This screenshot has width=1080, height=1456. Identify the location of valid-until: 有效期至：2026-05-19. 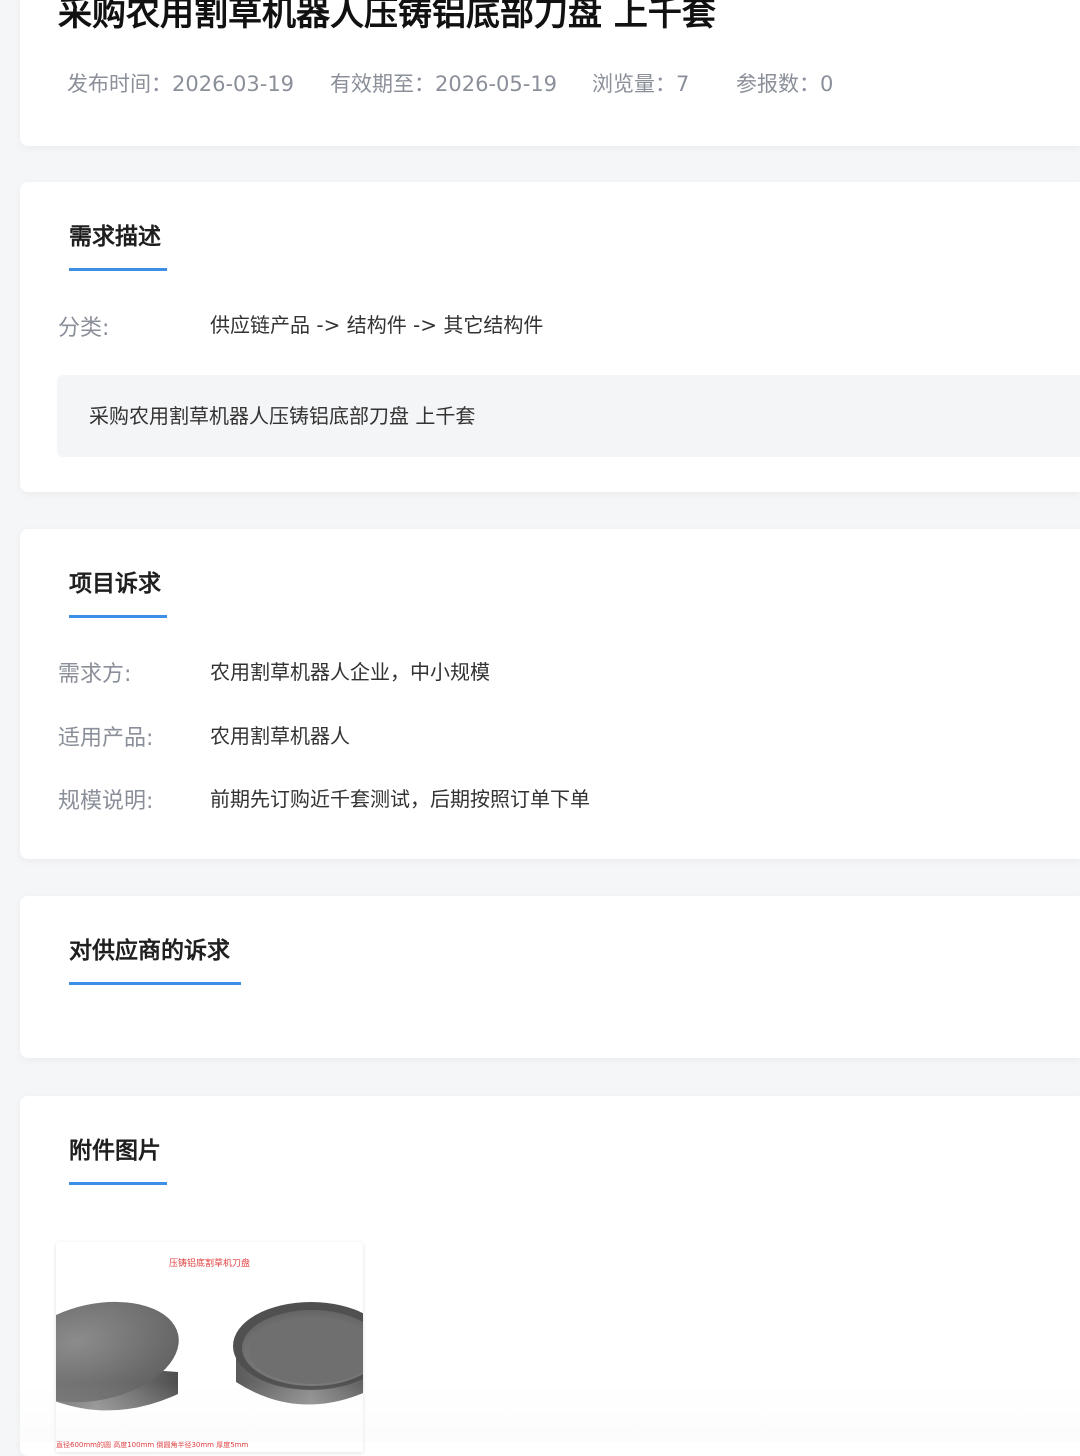
(444, 84).